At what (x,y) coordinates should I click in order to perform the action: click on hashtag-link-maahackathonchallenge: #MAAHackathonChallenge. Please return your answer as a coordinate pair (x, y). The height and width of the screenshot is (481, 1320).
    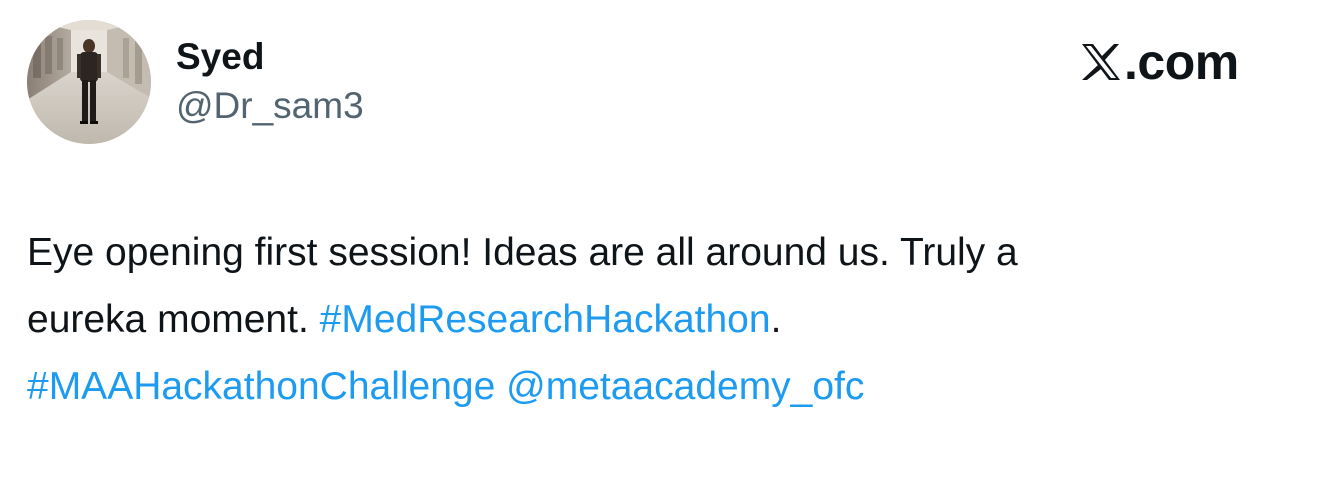
    Looking at the image, I should click on (261, 386).